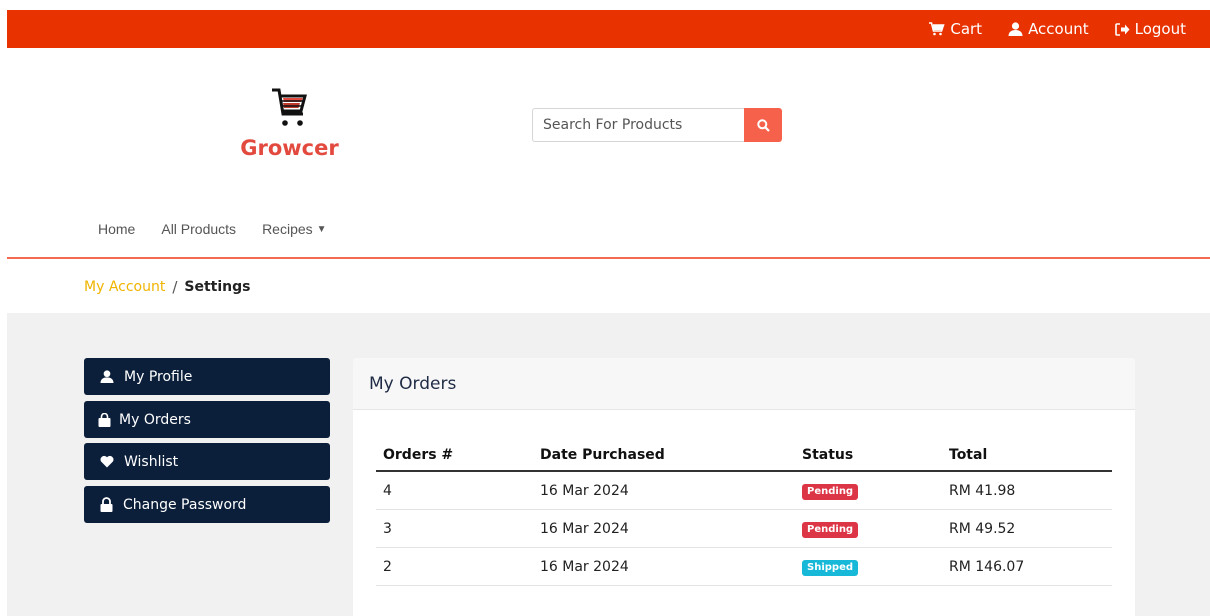  What do you see at coordinates (966, 29) in the screenshot?
I see `cart-label: Cart` at bounding box center [966, 29].